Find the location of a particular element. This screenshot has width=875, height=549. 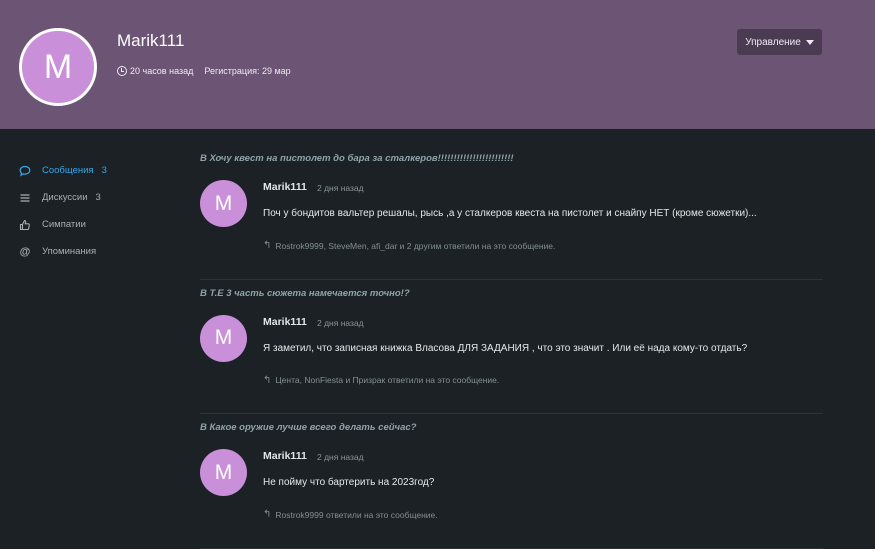

sidebar-item-label: Симпатии is located at coordinates (64, 224).